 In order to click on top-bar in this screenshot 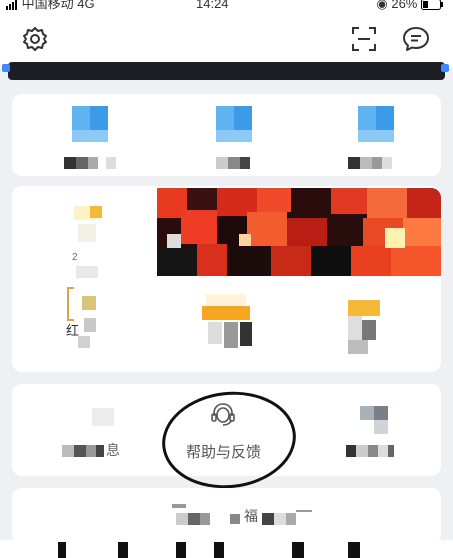, I will do `click(226, 41)`.